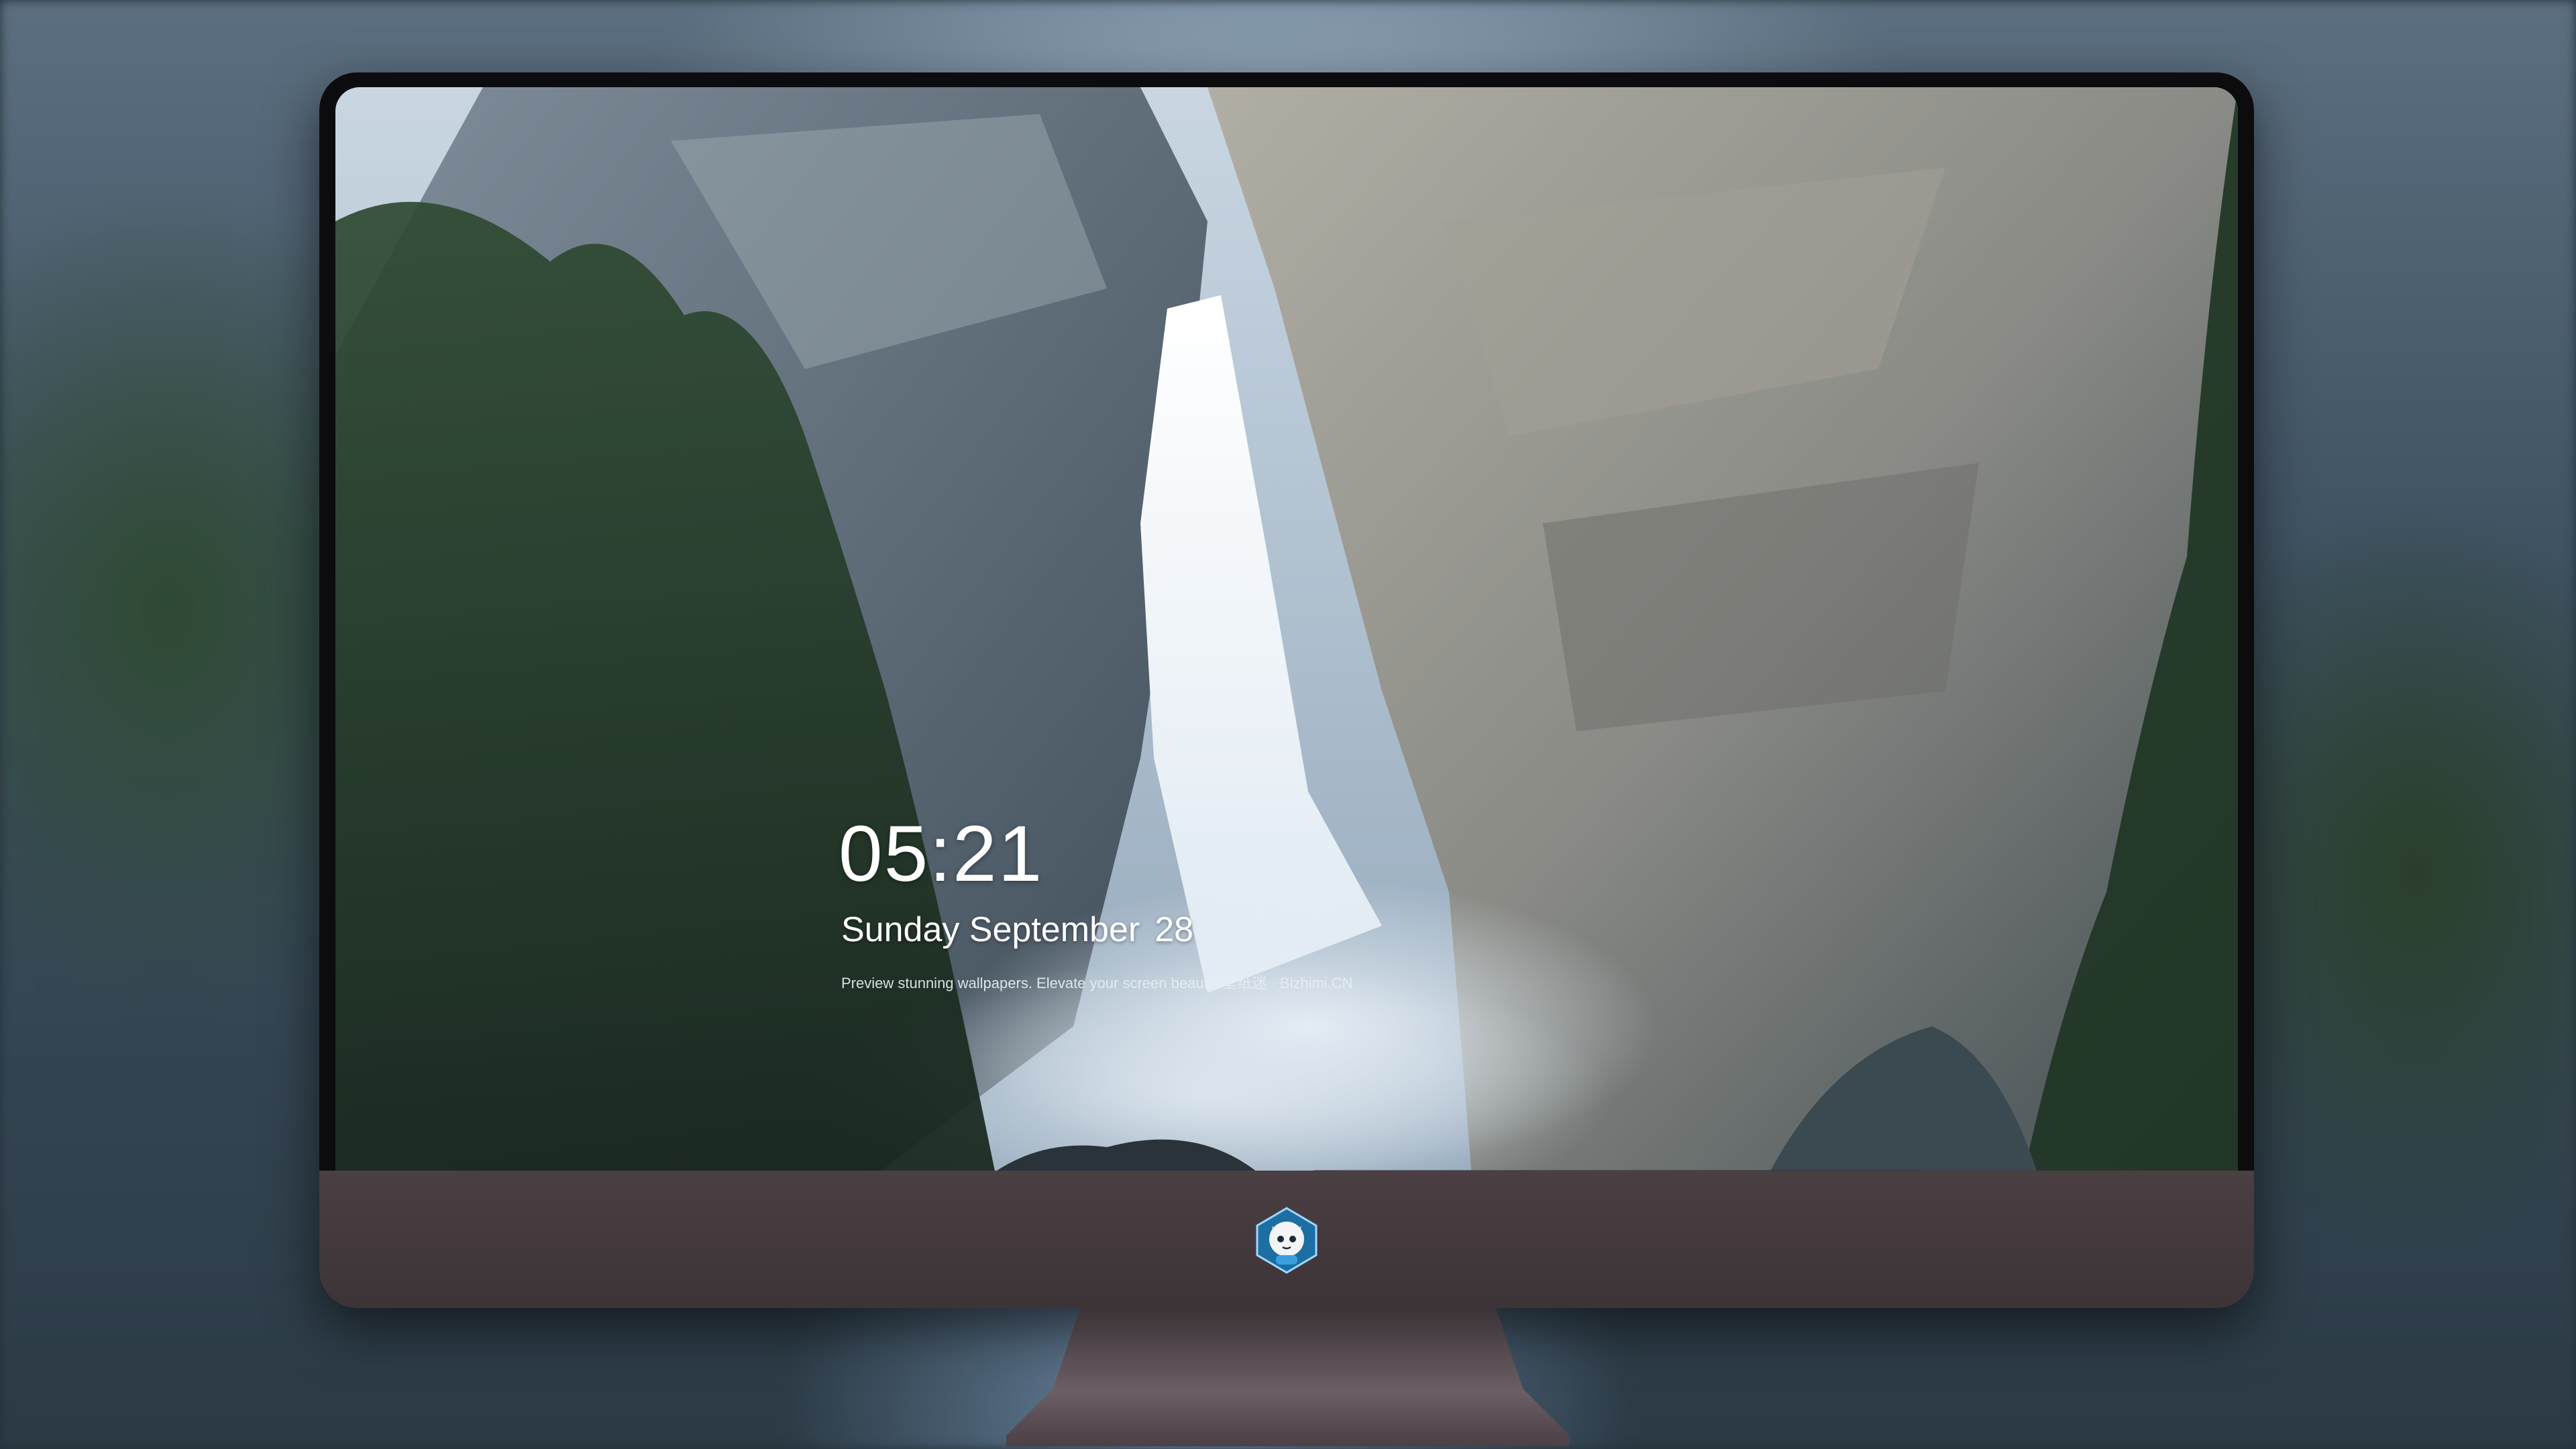  I want to click on monitor-chin, so click(1286, 1239).